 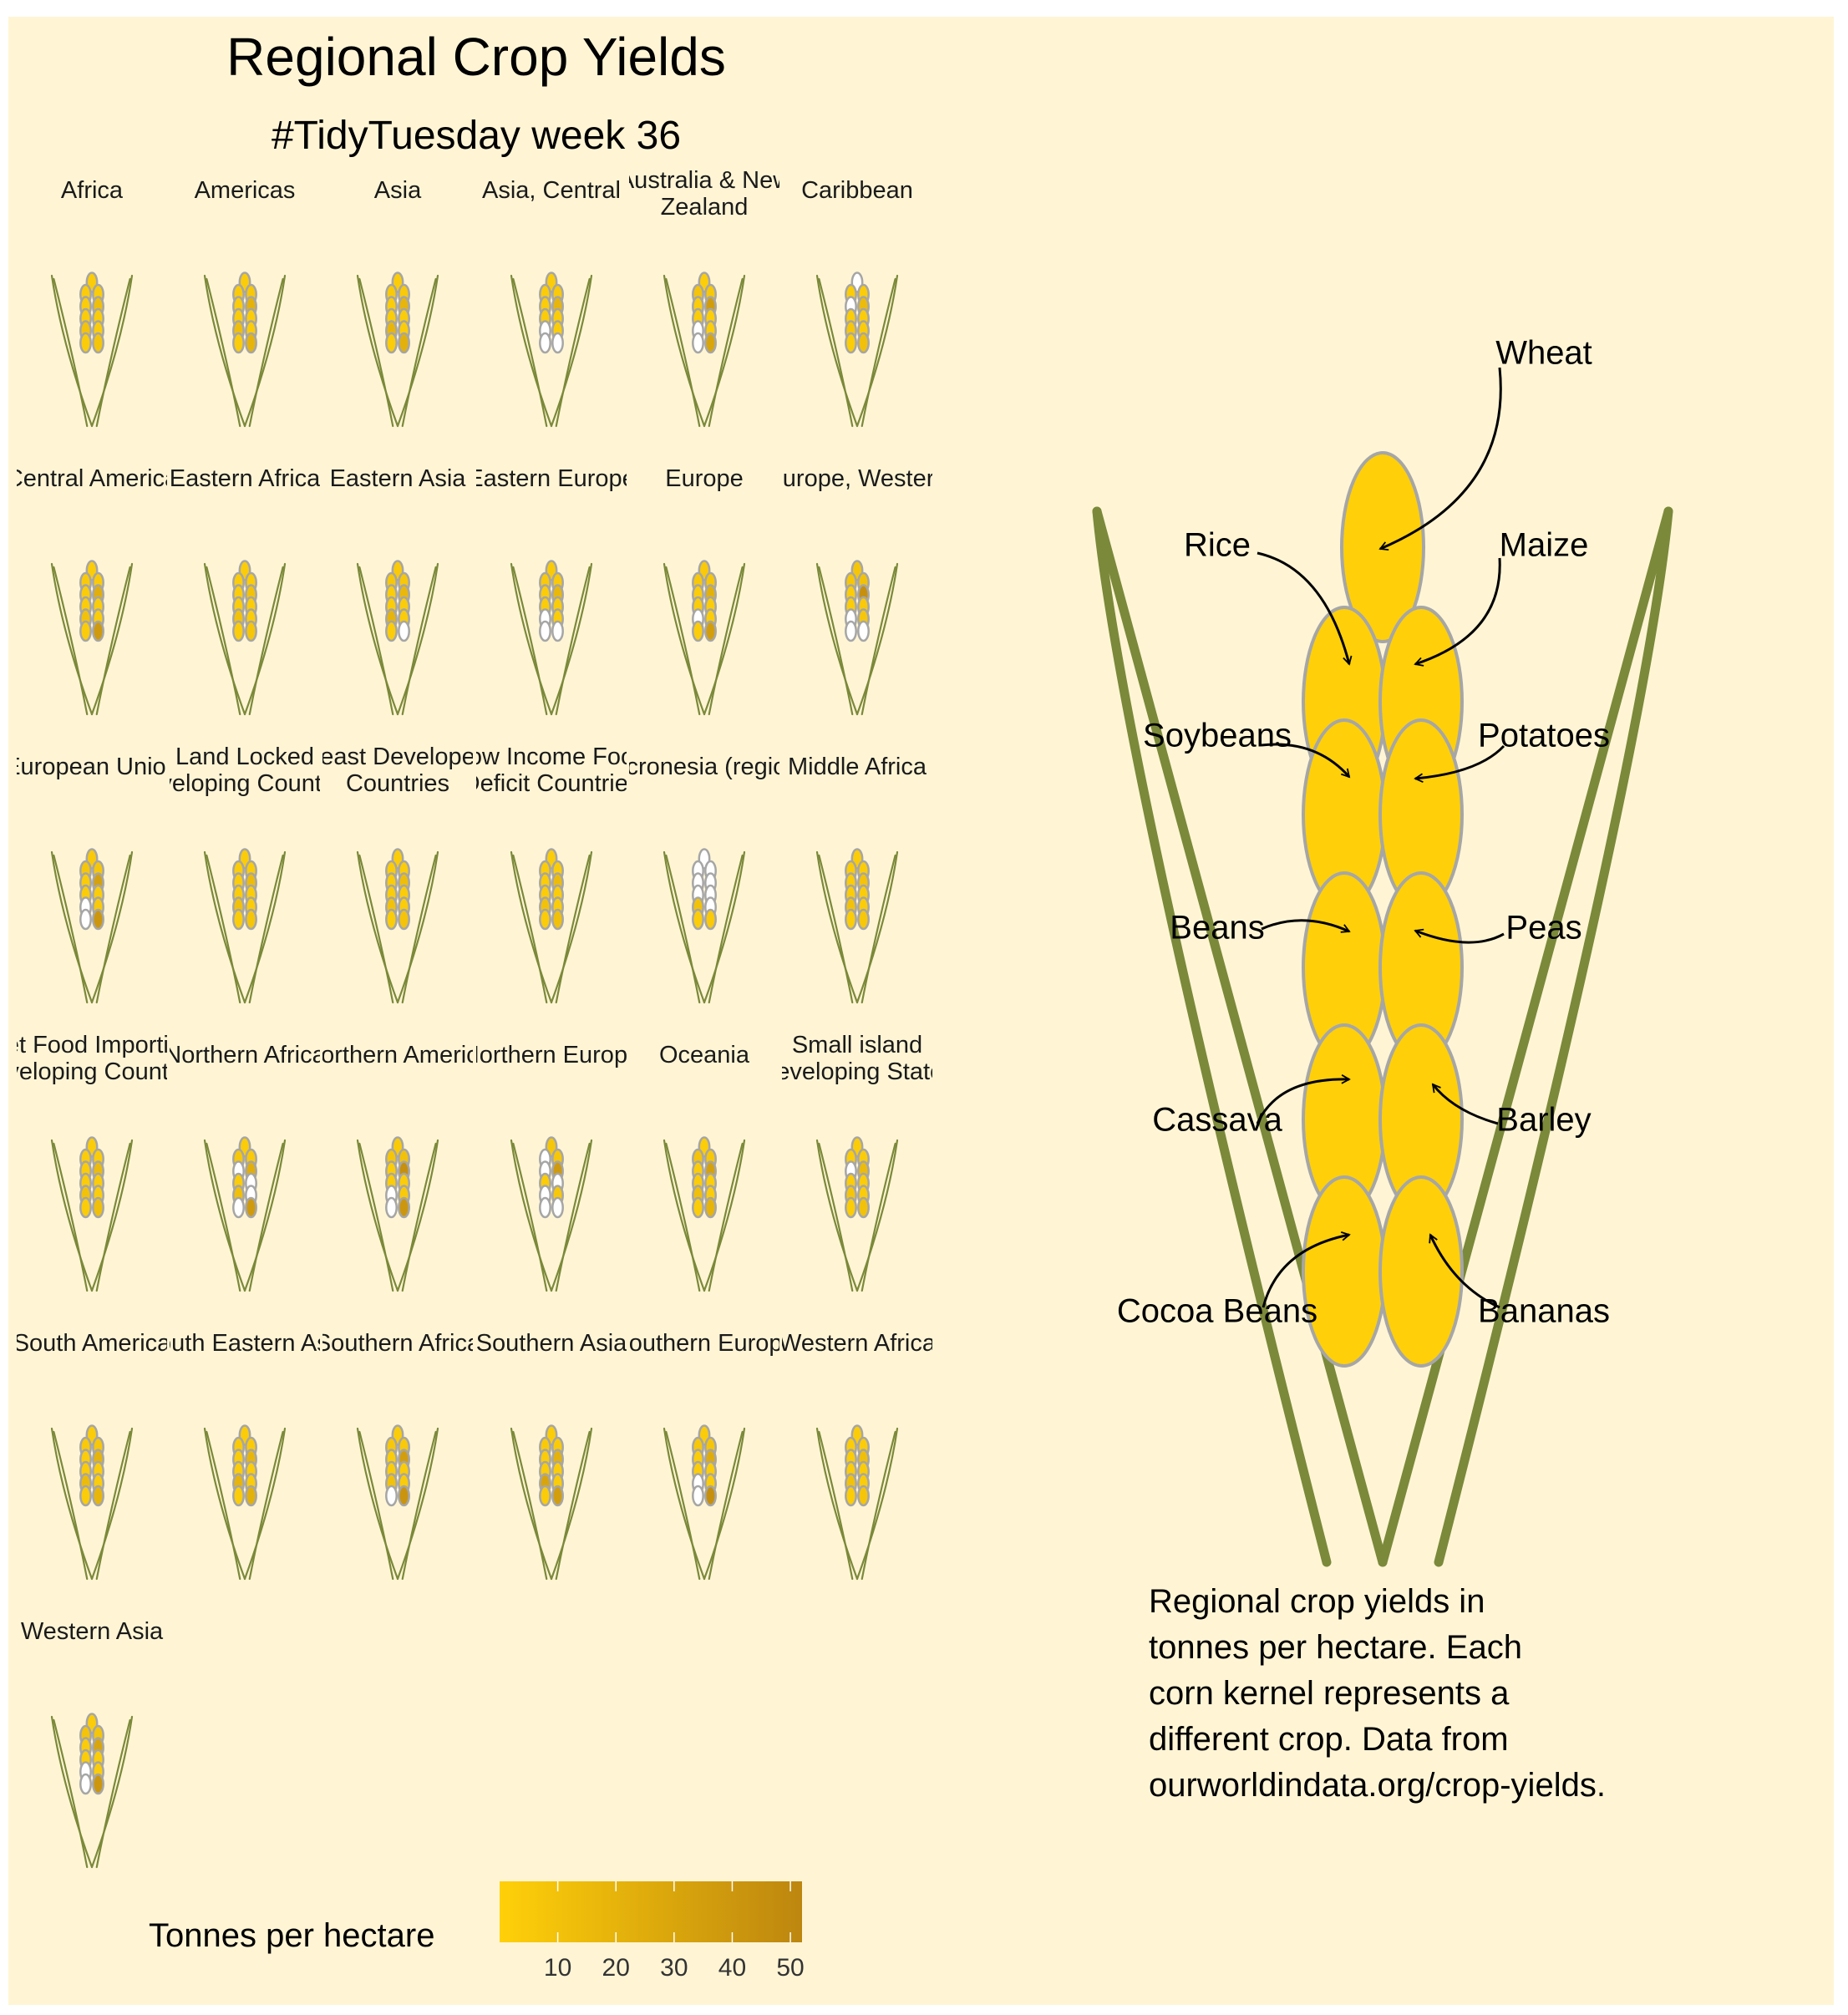 I want to click on facet-label: South America, so click(x=92, y=1343).